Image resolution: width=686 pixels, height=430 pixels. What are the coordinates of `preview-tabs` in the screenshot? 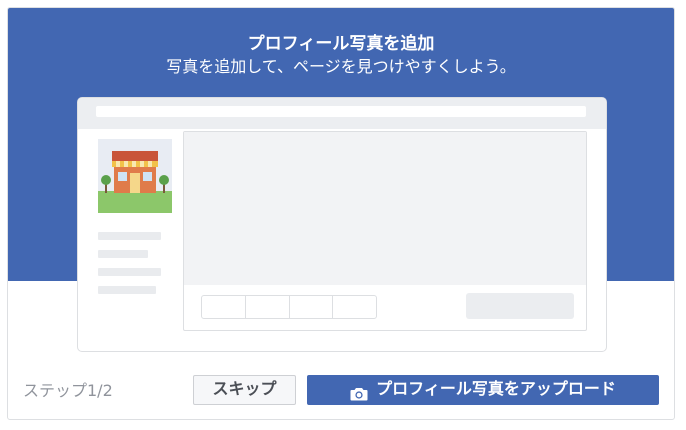 It's located at (289, 307).